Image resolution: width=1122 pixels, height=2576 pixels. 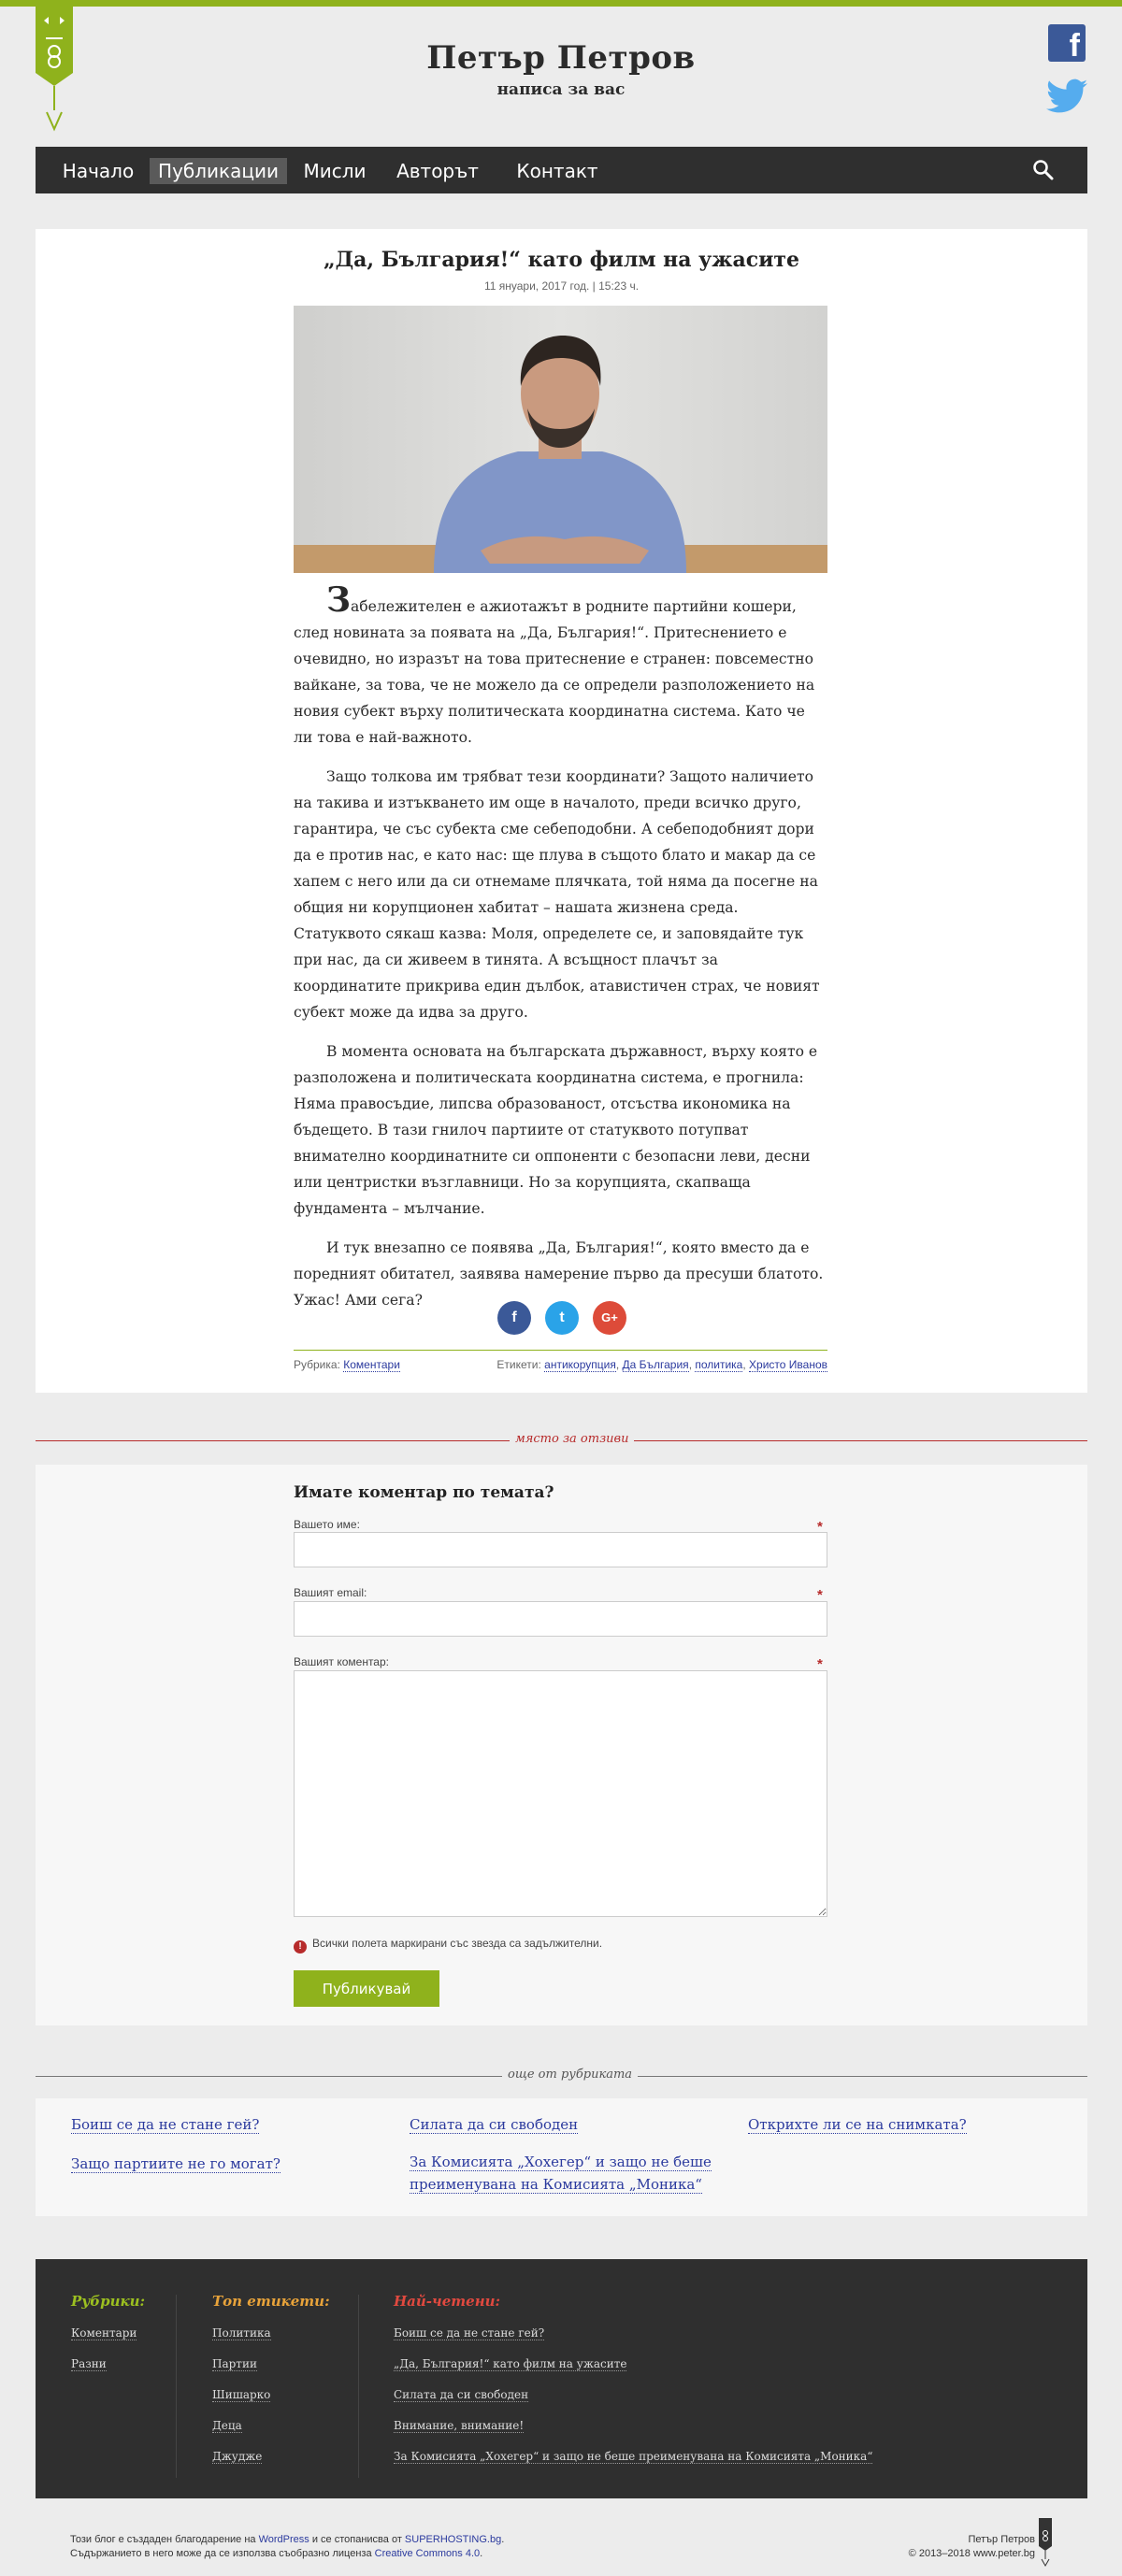 What do you see at coordinates (514, 1318) in the screenshot?
I see `share-facebook-button: f` at bounding box center [514, 1318].